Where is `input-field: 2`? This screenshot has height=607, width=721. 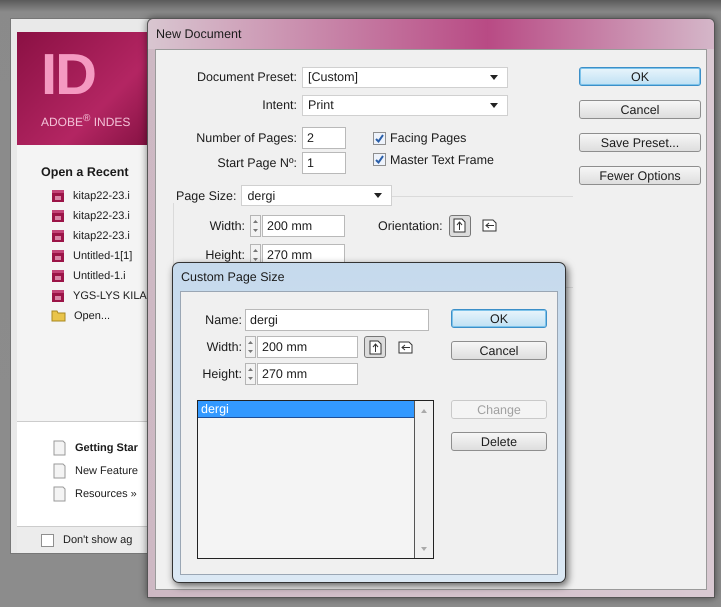
input-field: 2 is located at coordinates (324, 138).